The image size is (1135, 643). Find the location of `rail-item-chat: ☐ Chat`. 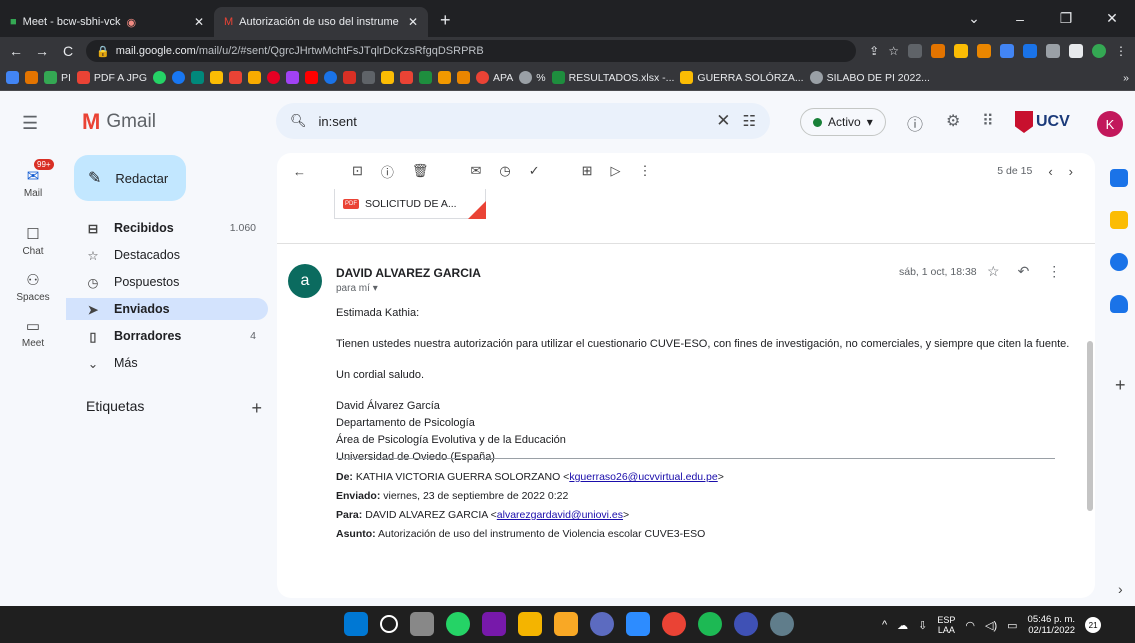

rail-item-chat: ☐ Chat is located at coordinates (33, 241).